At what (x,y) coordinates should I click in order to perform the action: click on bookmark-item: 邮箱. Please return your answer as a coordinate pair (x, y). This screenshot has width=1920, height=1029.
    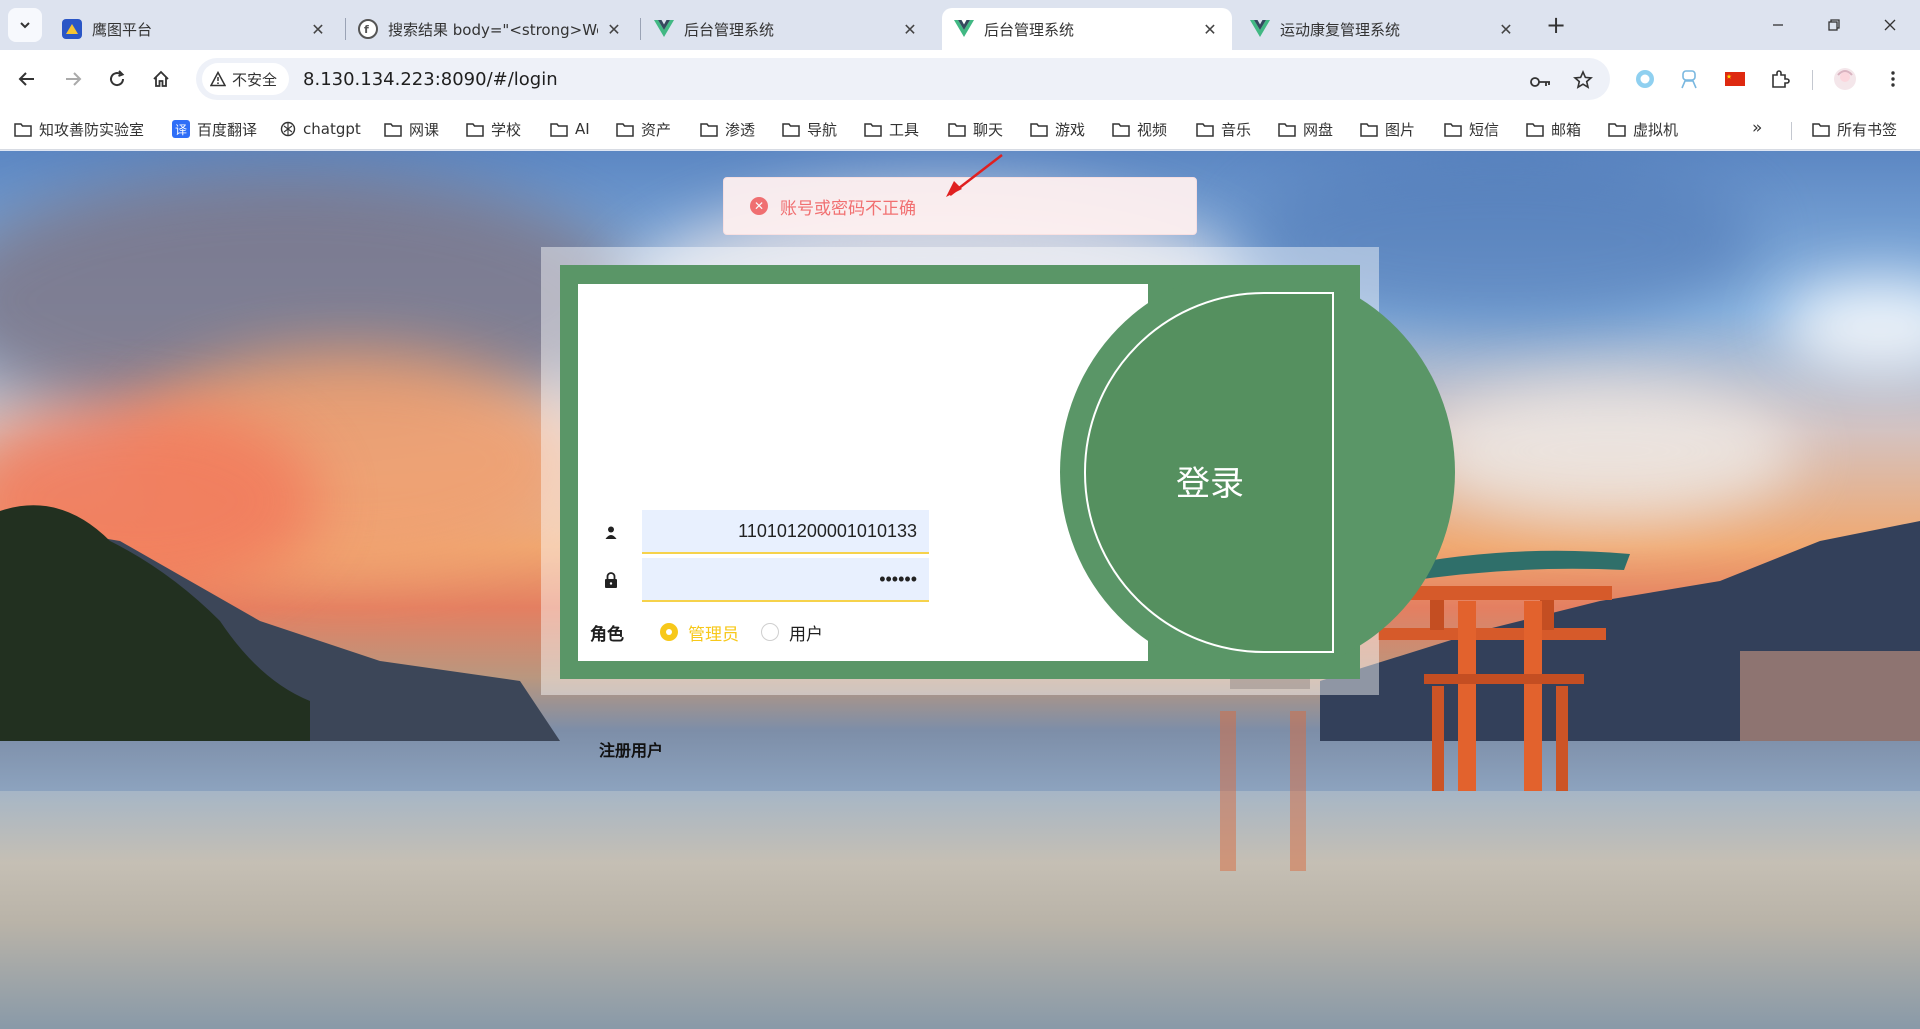
    Looking at the image, I should click on (1553, 129).